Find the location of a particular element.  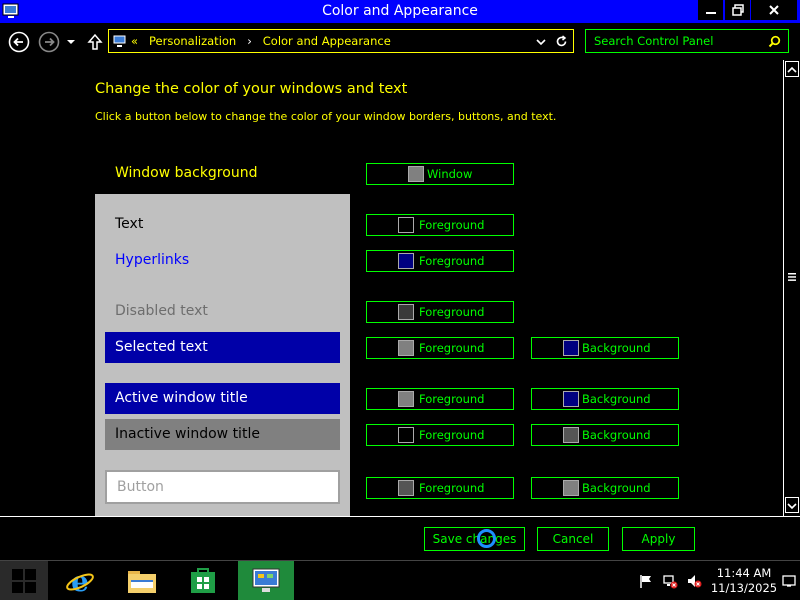

action-center-flag-icon is located at coordinates (646, 581).